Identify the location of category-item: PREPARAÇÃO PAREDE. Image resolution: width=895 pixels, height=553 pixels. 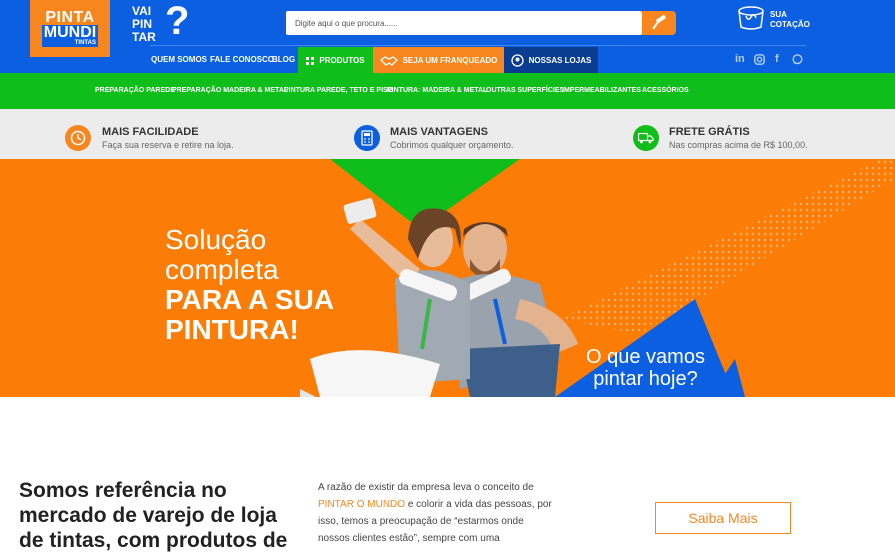
(135, 90).